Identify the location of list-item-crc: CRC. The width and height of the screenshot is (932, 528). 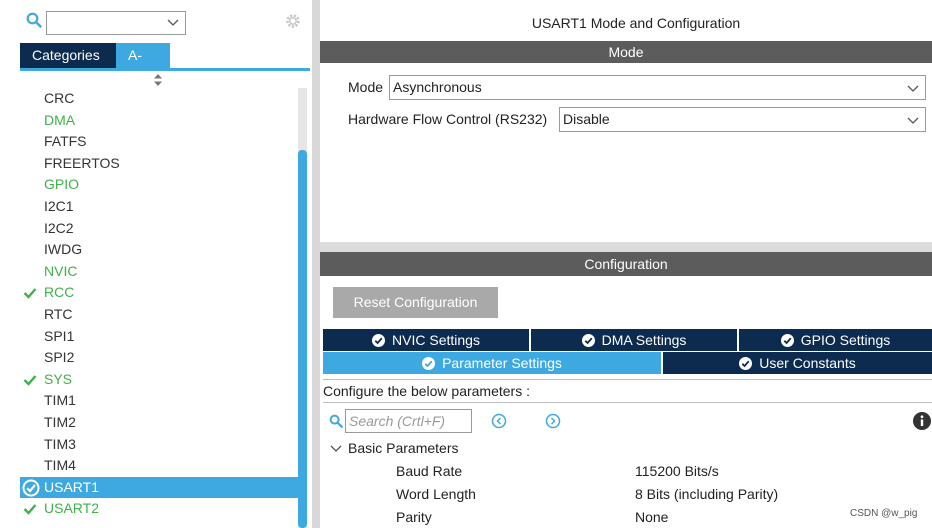
(159, 99).